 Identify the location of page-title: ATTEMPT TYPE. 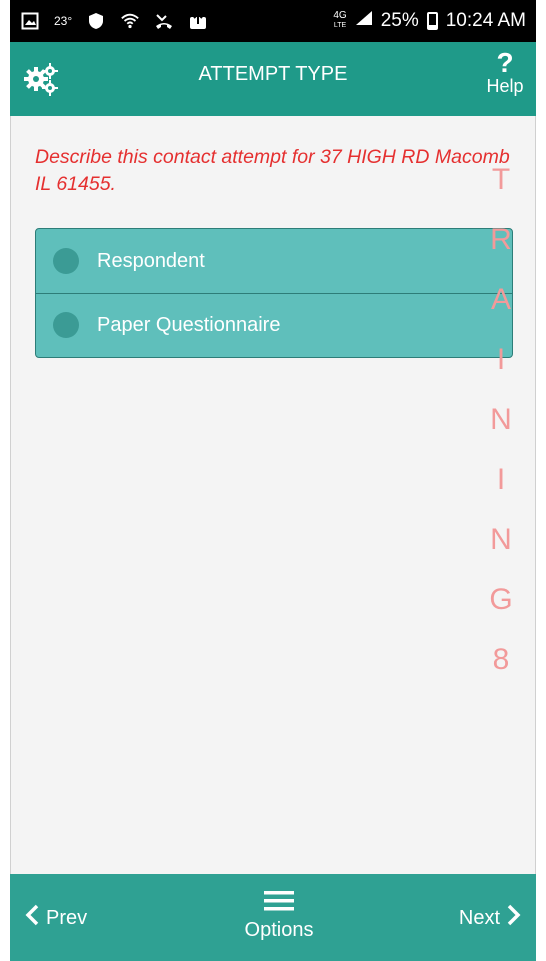
(273, 74).